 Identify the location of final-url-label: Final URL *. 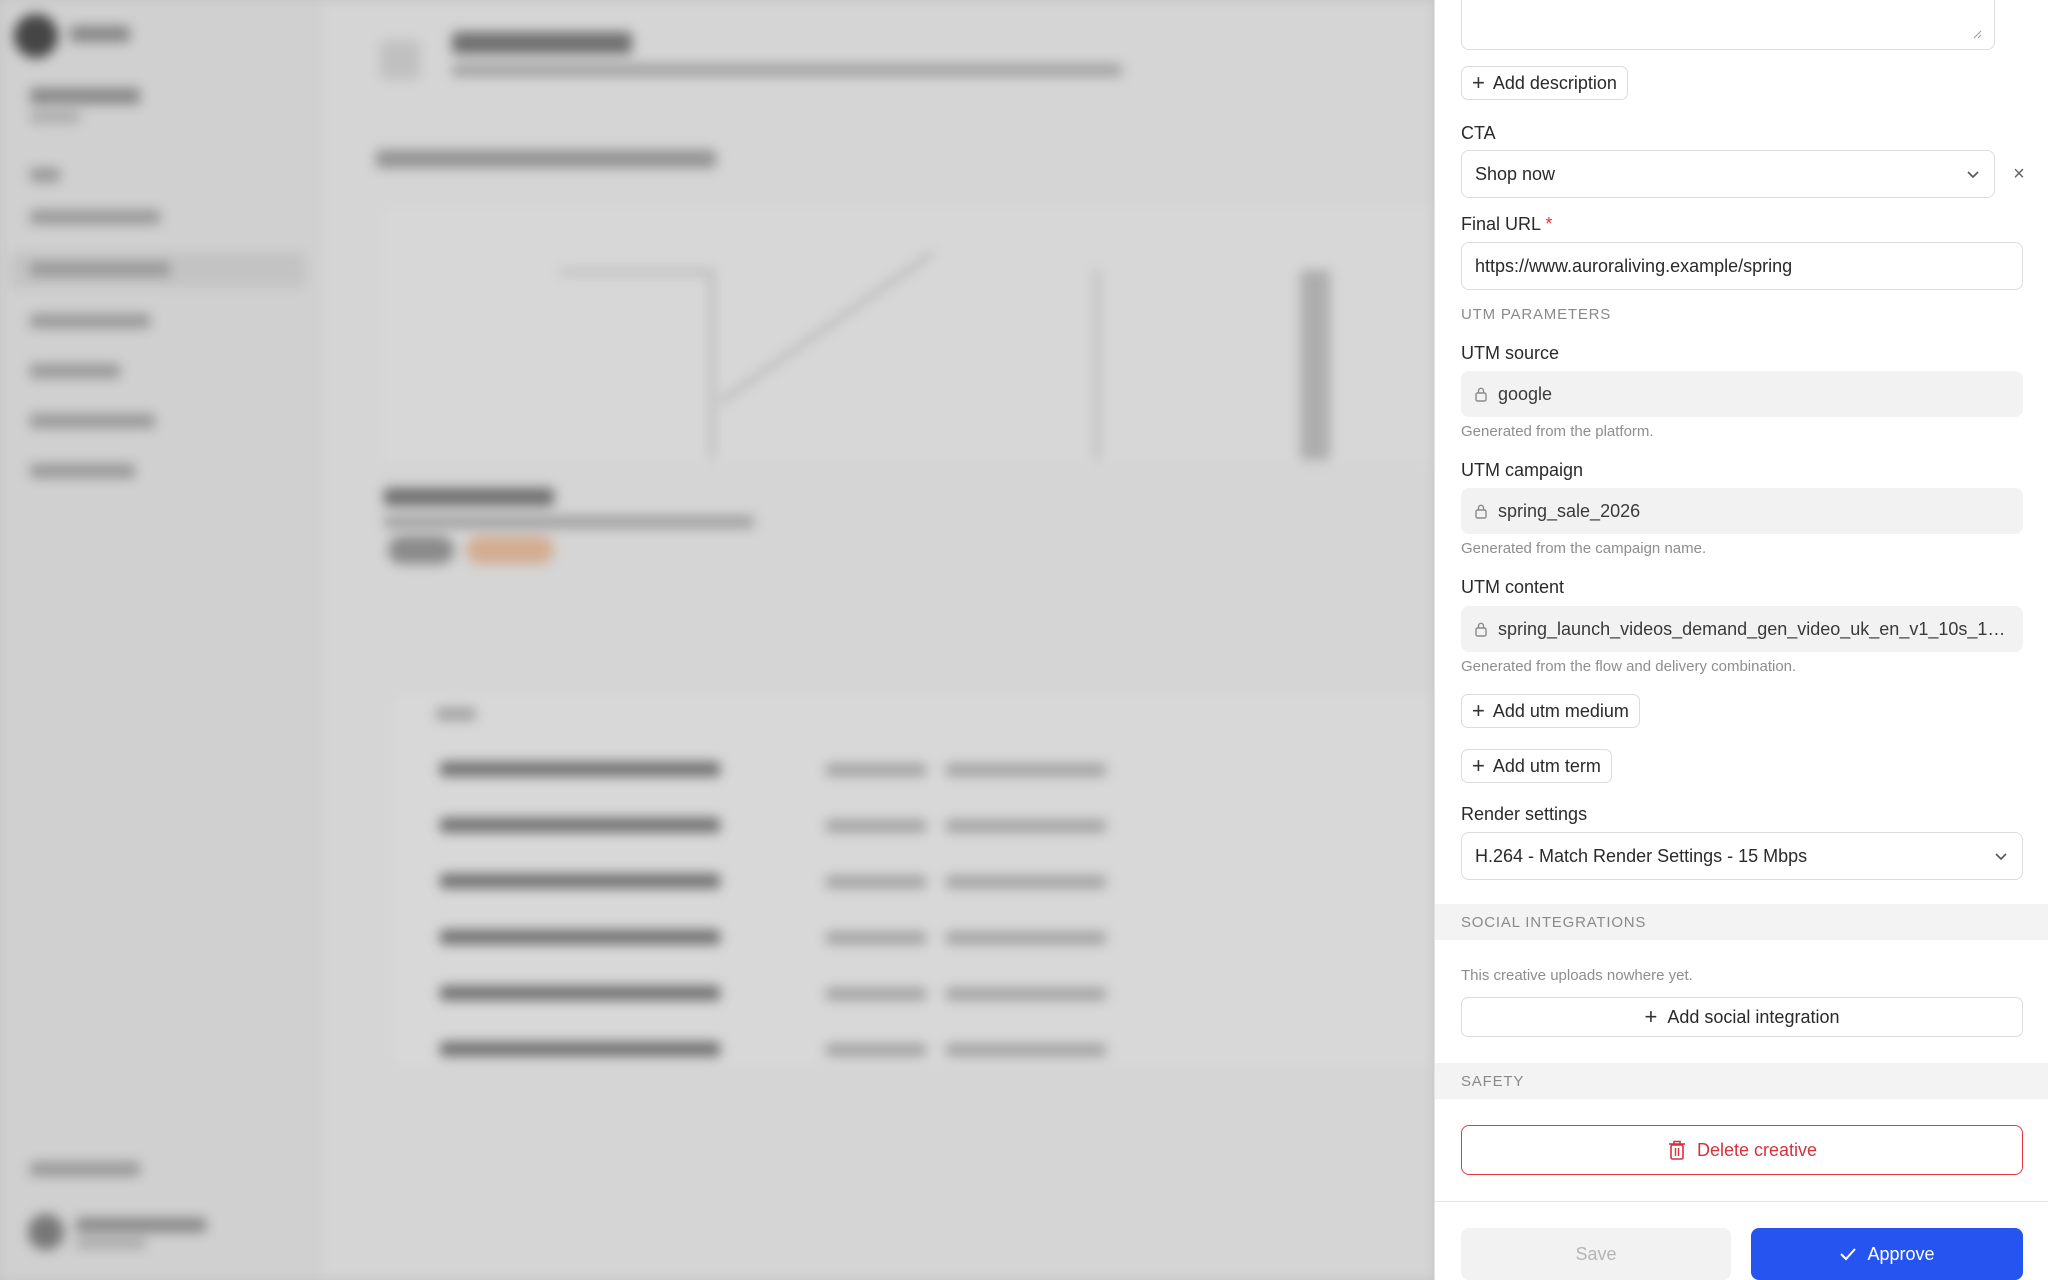
(1507, 224).